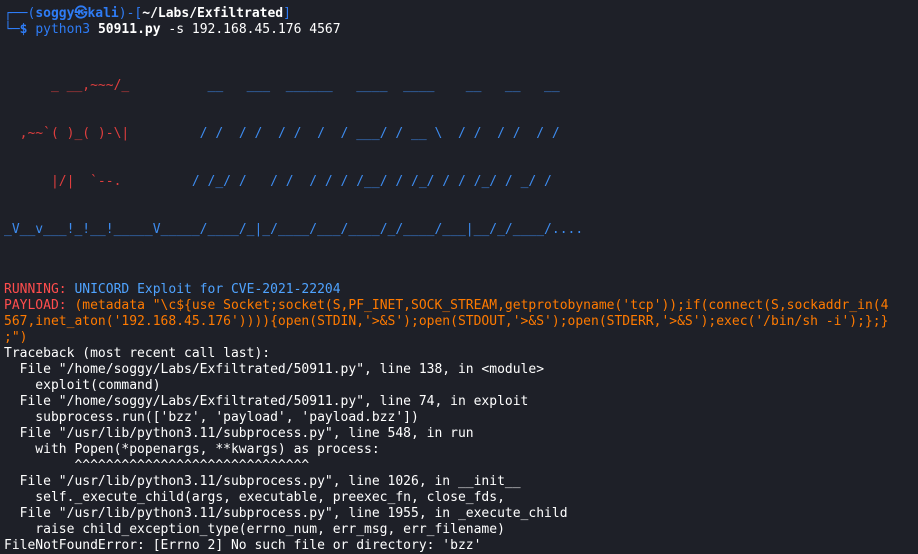  Describe the element at coordinates (129, 29) in the screenshot. I see `command-script: 50911.py` at that location.